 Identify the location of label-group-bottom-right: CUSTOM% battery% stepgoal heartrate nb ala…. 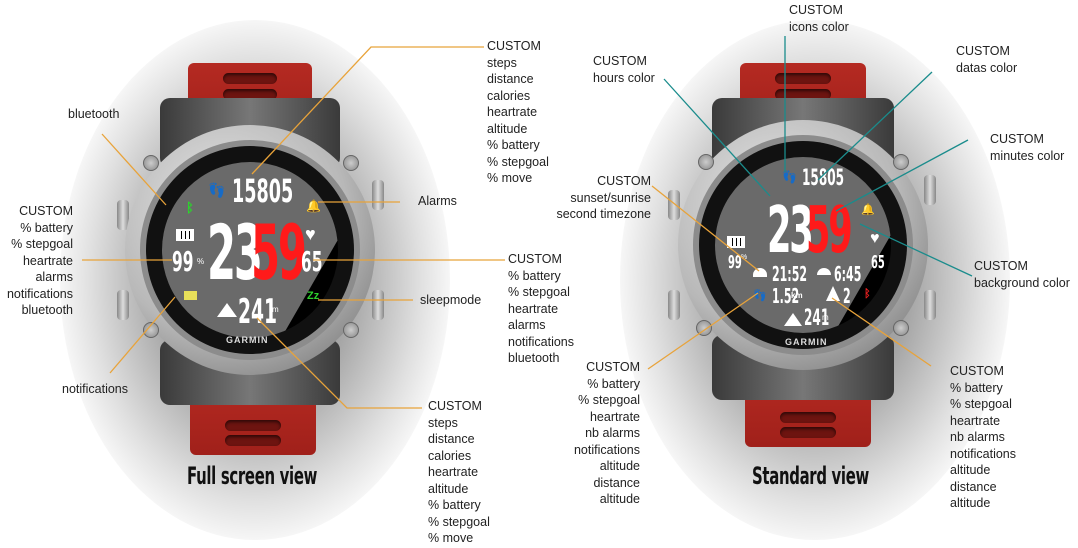
(983, 437).